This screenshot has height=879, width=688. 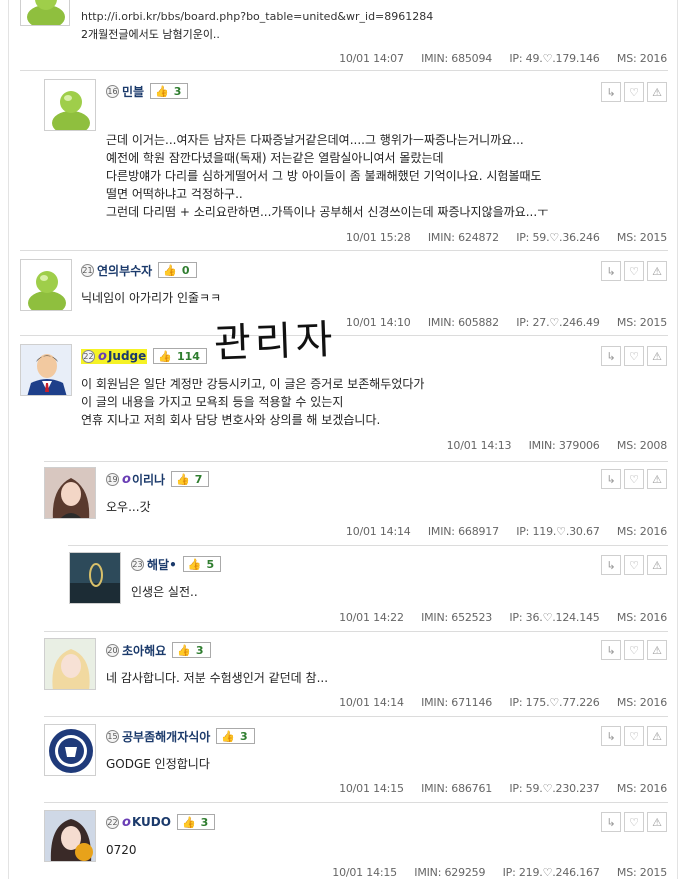 I want to click on like-button: 👍 114, so click(x=180, y=356).